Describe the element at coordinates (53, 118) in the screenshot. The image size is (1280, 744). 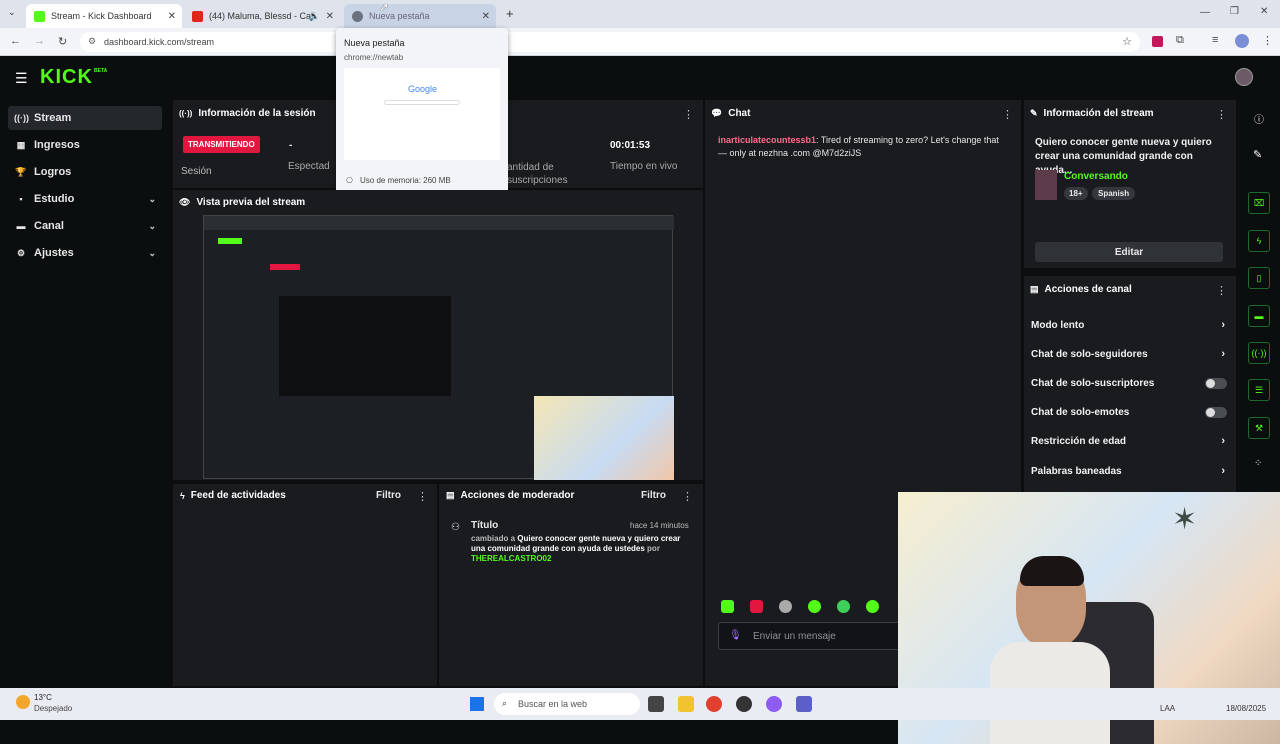
I see `sidebar-item-label: Stream` at that location.